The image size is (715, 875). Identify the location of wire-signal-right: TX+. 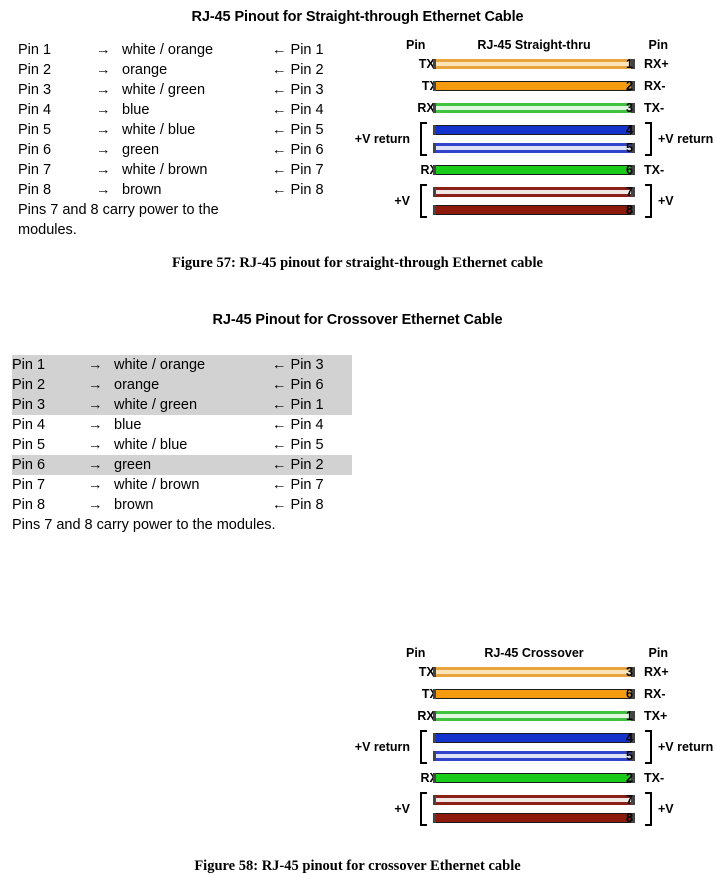
(656, 716).